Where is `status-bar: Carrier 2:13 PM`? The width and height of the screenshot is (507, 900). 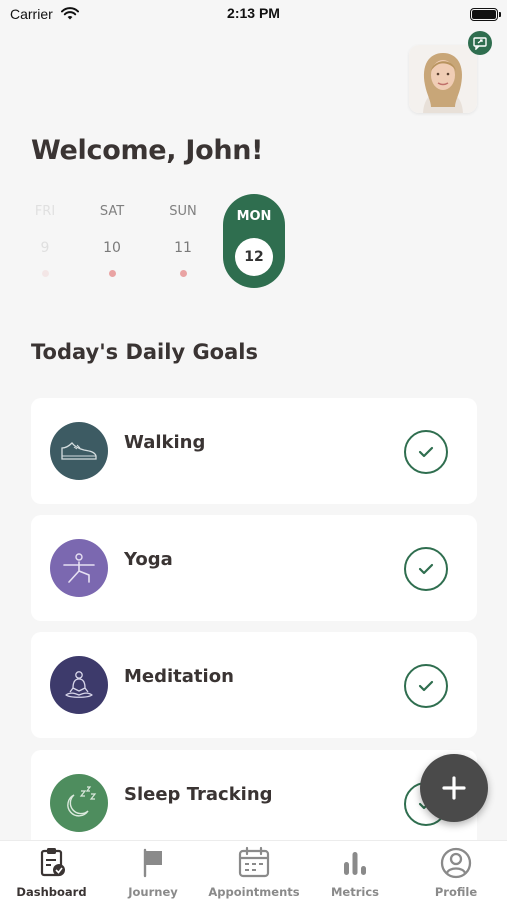
status-bar: Carrier 2:13 PM is located at coordinates (253, 14).